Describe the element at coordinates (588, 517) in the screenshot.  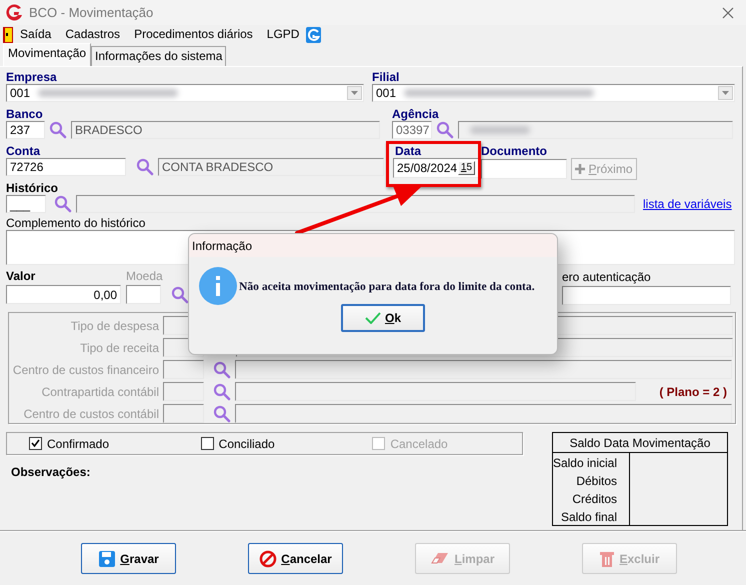
I see `row-label: Saldo final` at that location.